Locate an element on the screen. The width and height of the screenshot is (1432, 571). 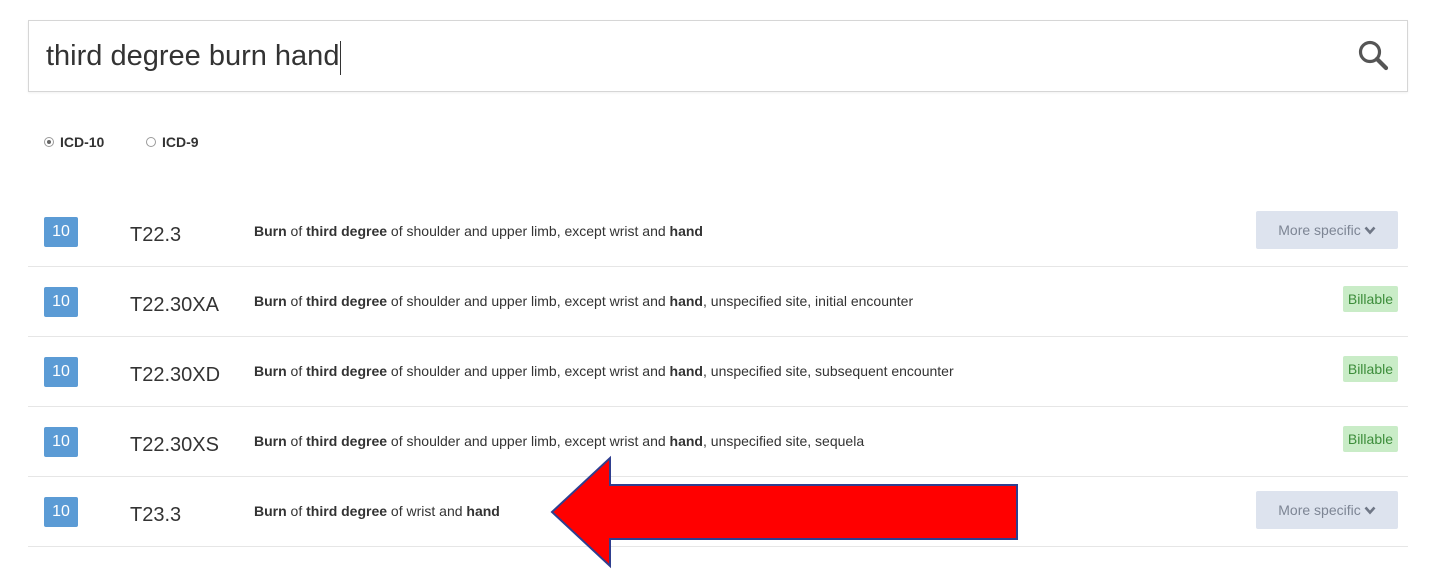
search-query-text: third degree burn hand is located at coordinates (193, 56).